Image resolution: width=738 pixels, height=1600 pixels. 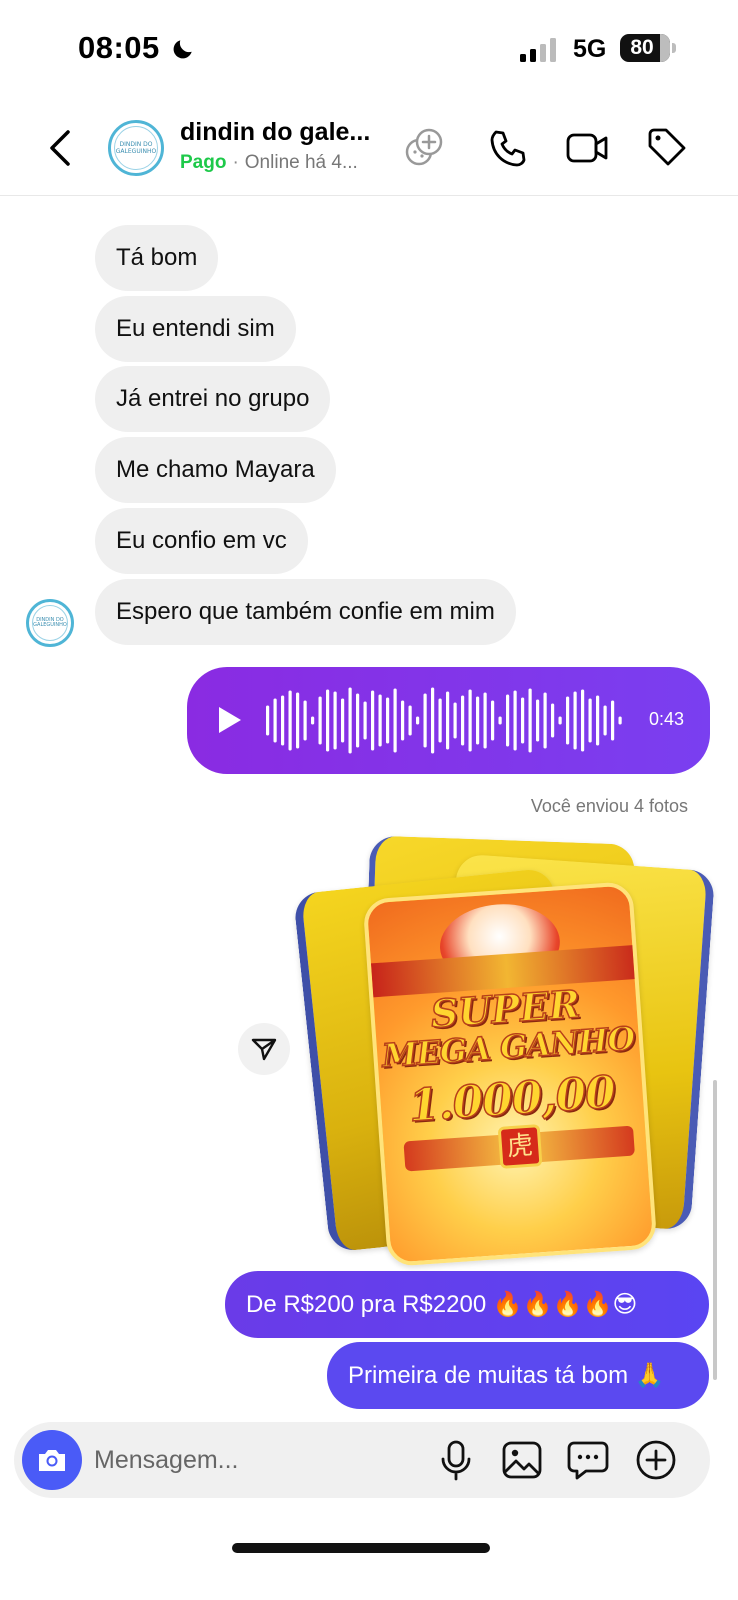 What do you see at coordinates (361, 1548) in the screenshot?
I see `home-indicator` at bounding box center [361, 1548].